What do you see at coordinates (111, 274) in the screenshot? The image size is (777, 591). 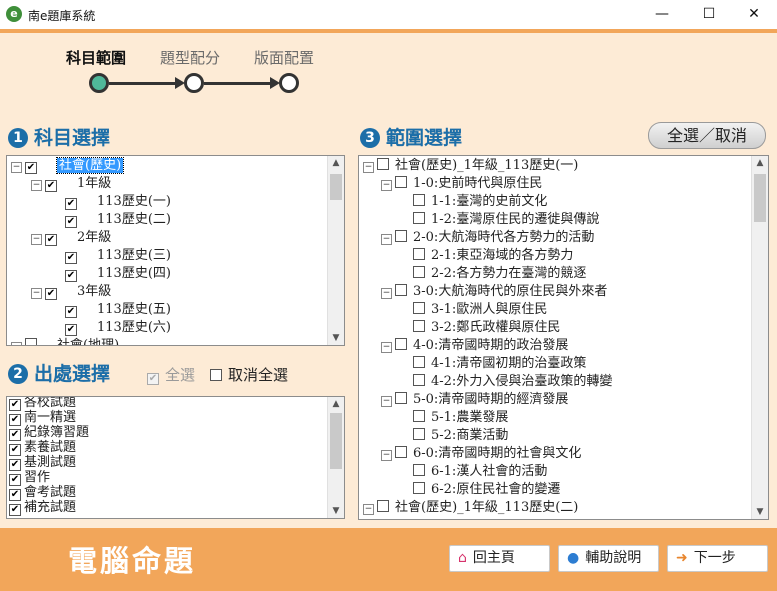 I see `subject-tree-item: ✔ 113歷史(四)` at bounding box center [111, 274].